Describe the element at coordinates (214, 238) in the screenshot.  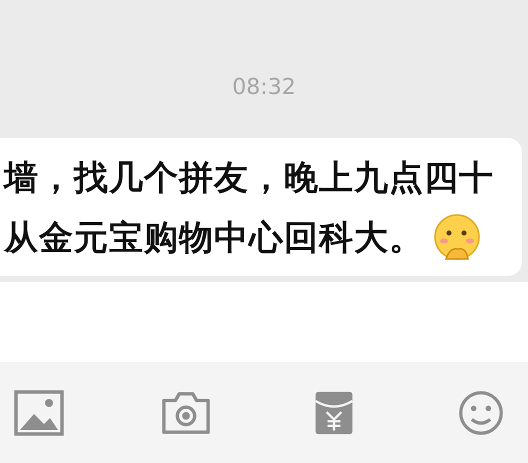
I see `message-text: 从金元宝购物中心回科大。` at that location.